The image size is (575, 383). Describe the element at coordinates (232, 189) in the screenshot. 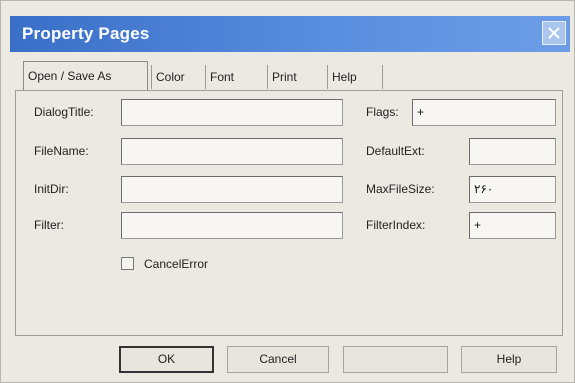

I see `init-dir-field` at that location.